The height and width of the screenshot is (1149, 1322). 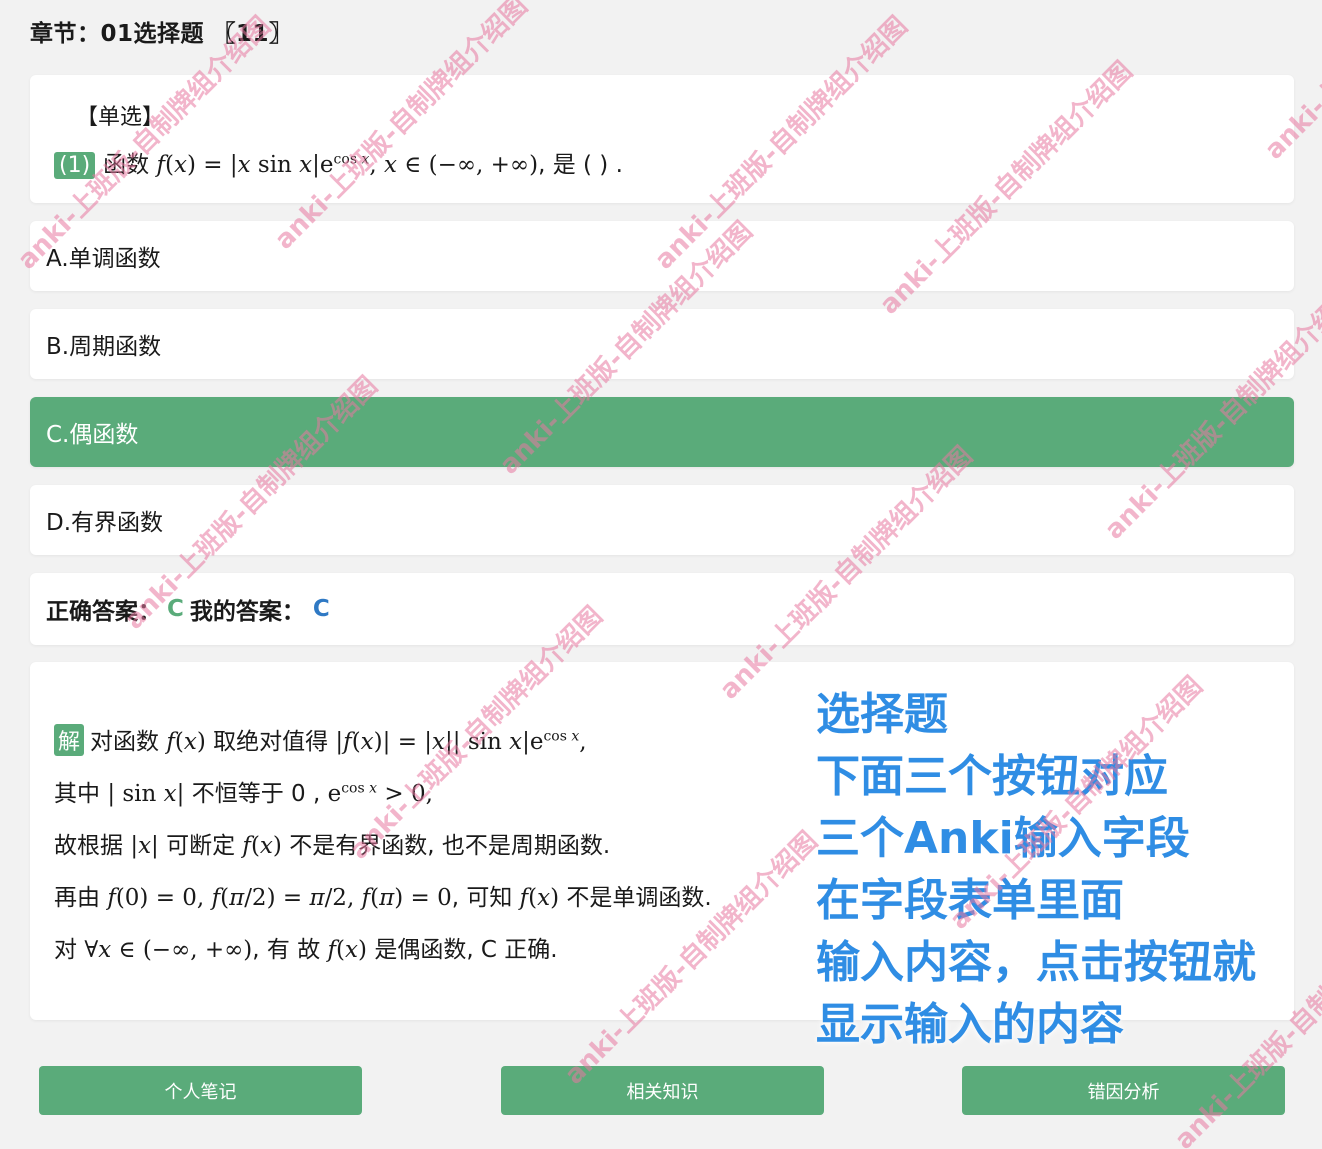 I want to click on explanation-line-3: 故根据 |x| 可断定 f(x) 不是有界函数, 也不是周期函数., so click(x=332, y=843).